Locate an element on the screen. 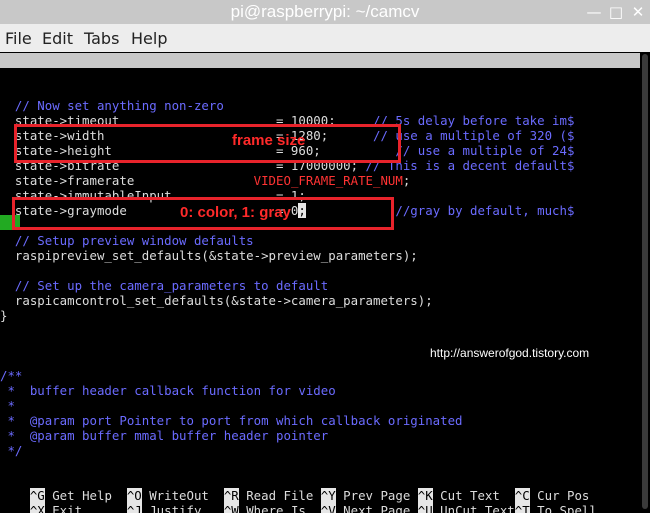 The height and width of the screenshot is (513, 650). nano-header: GNU nano 2.2.6 File: camcv.c Modified is located at coordinates (320, 83).